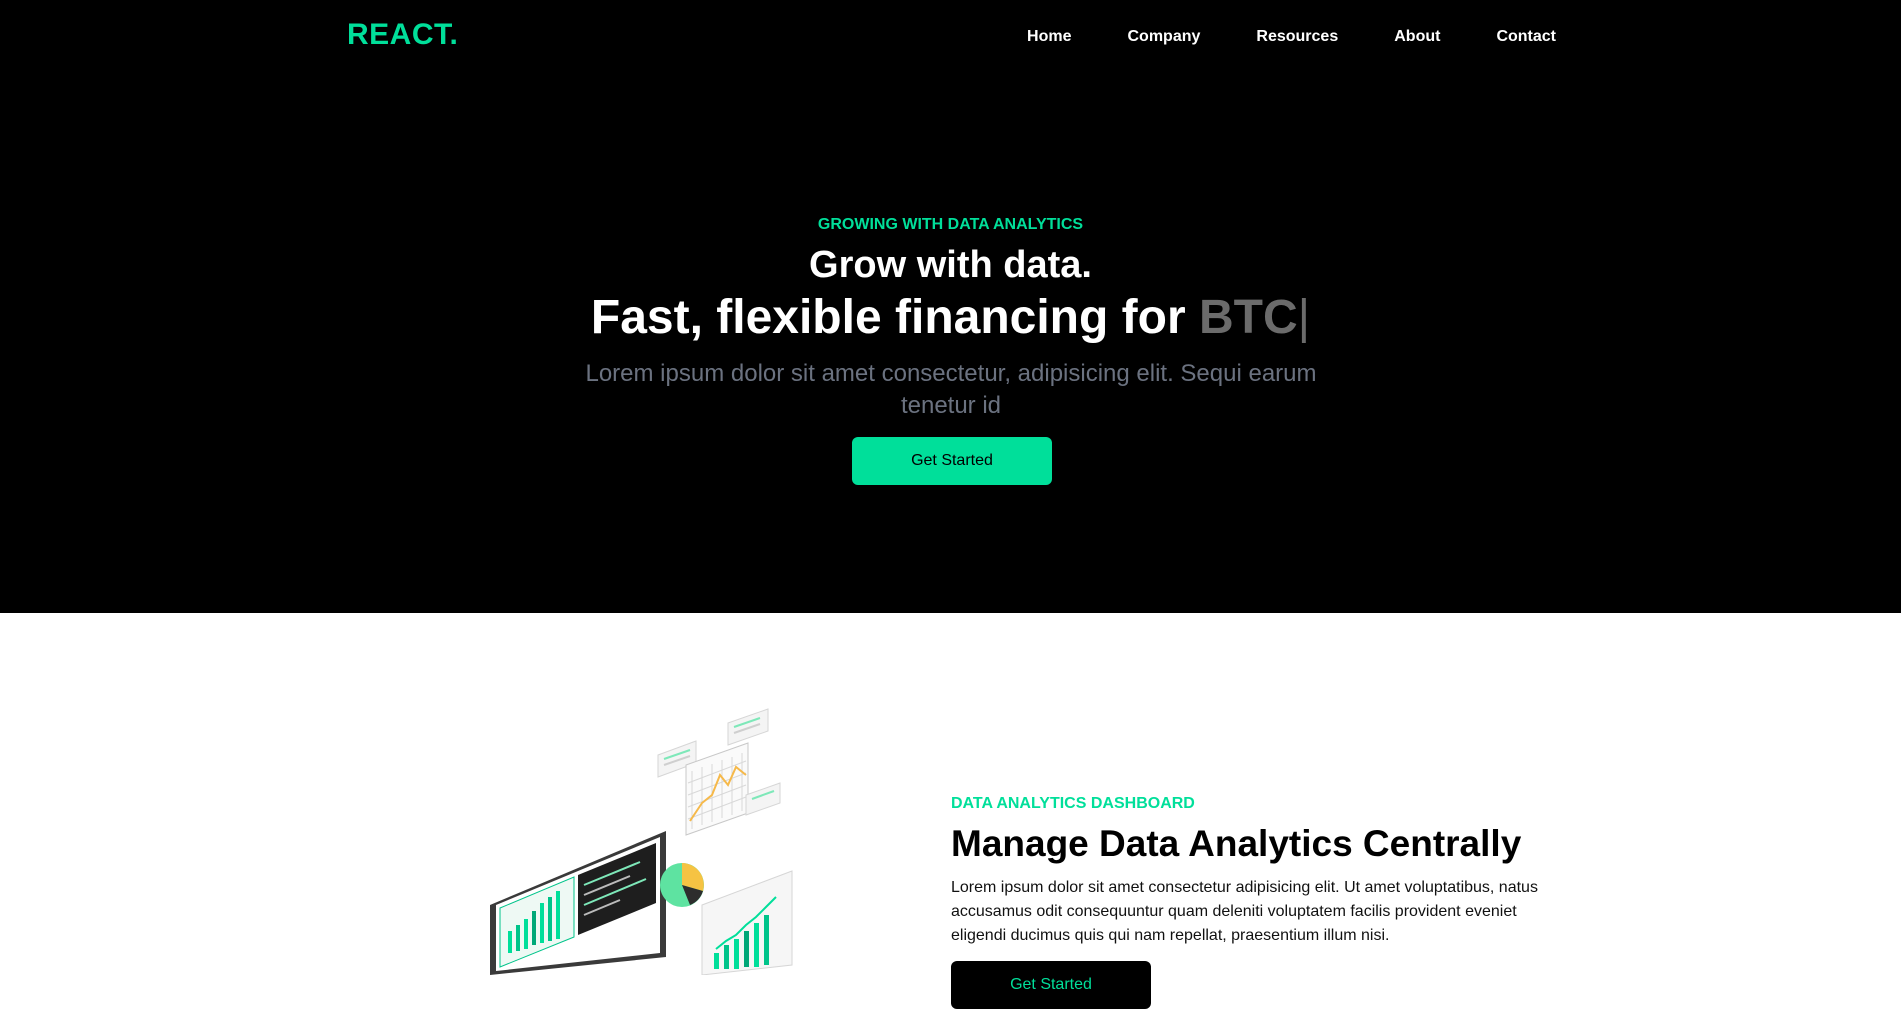  What do you see at coordinates (748, 727) in the screenshot?
I see `floating-card-top` at bounding box center [748, 727].